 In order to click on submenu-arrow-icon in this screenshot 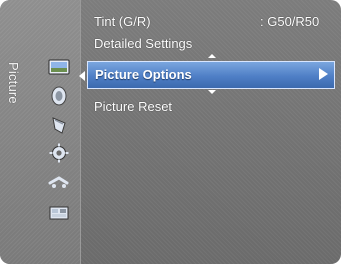, I will do `click(323, 74)`.